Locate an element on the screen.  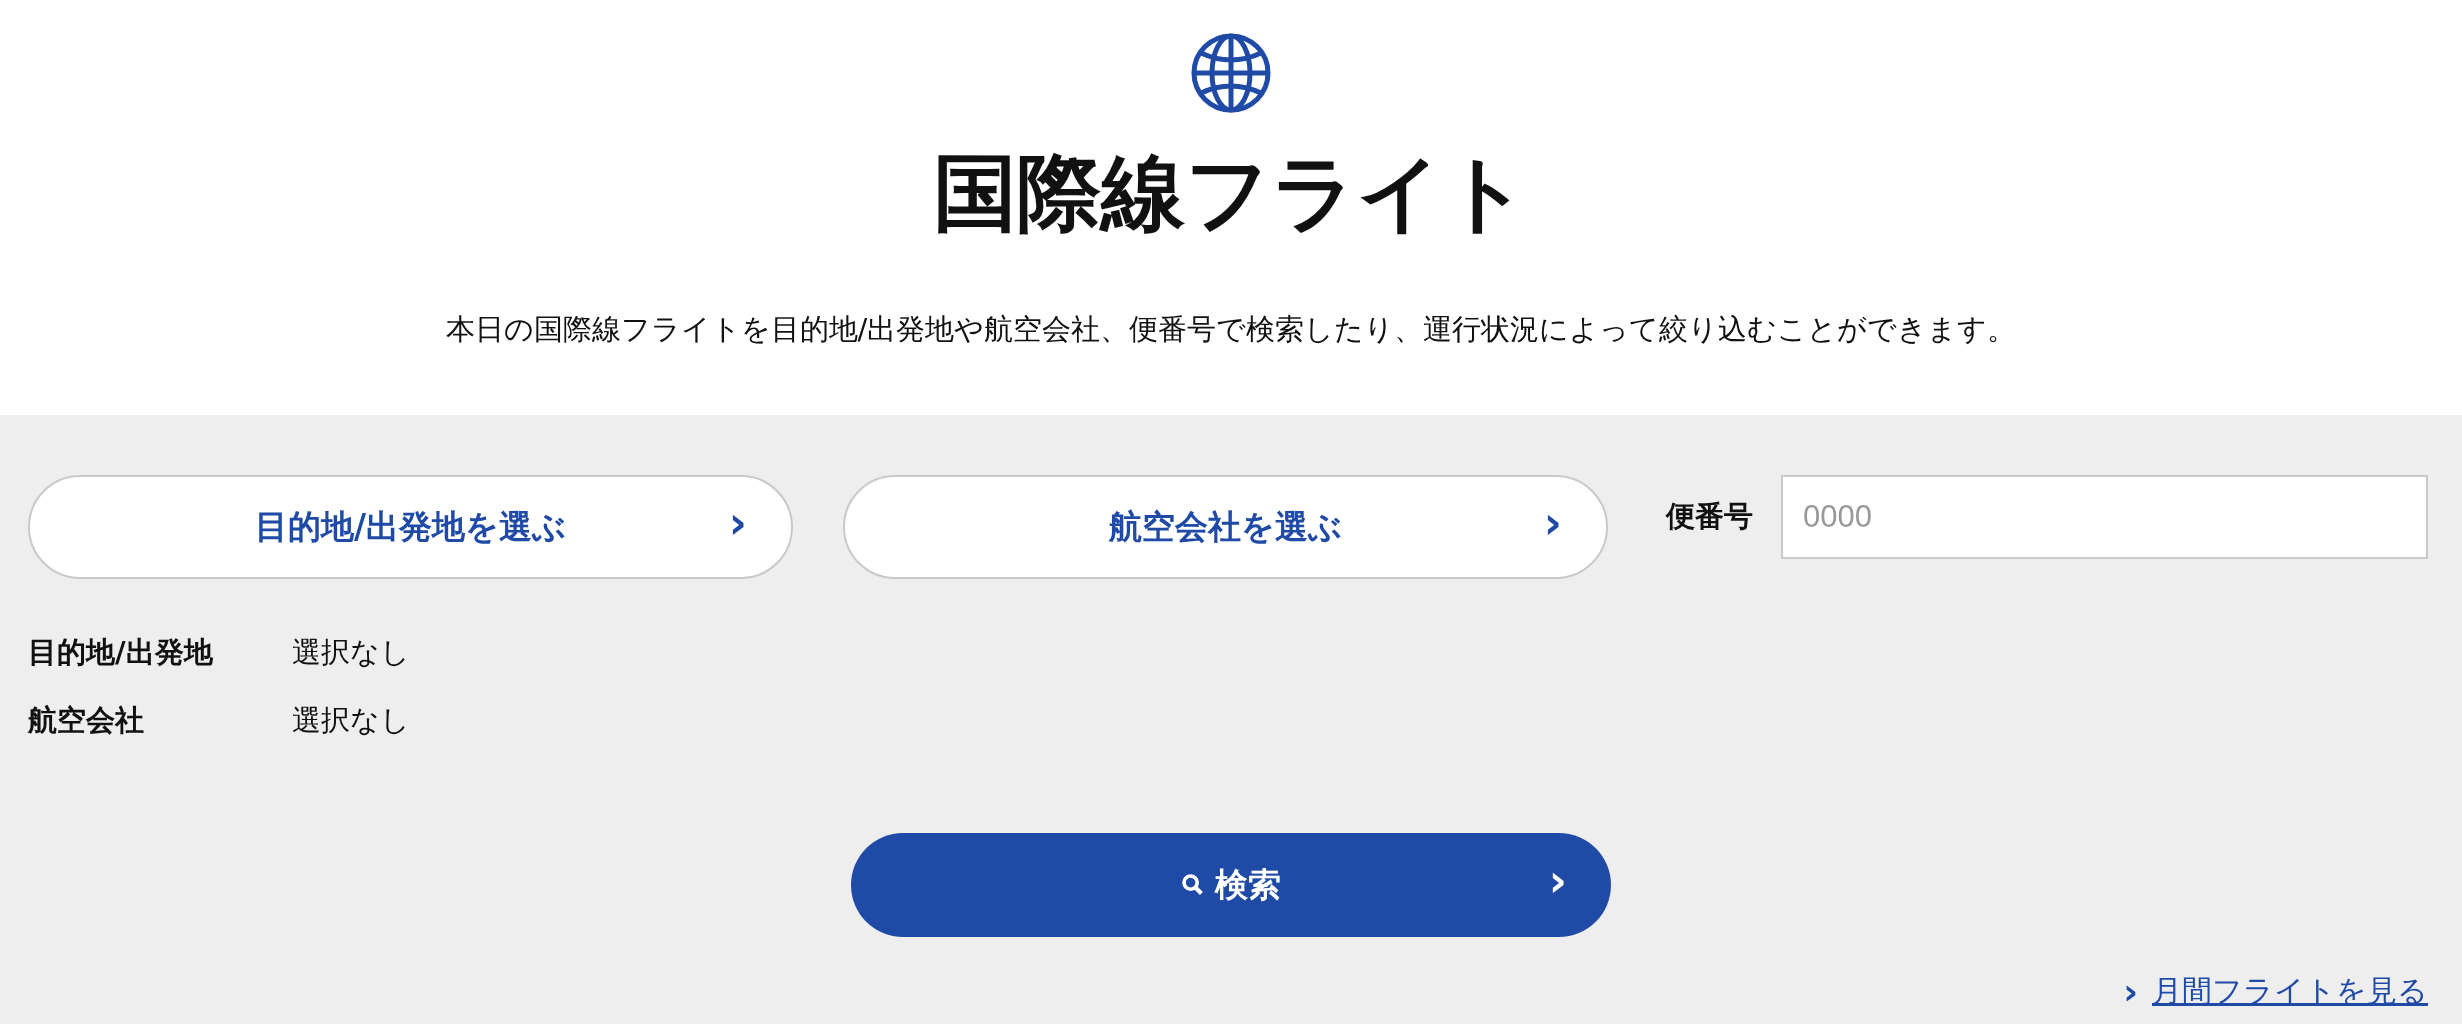
selection-label: 目的地/出発地 is located at coordinates (121, 652).